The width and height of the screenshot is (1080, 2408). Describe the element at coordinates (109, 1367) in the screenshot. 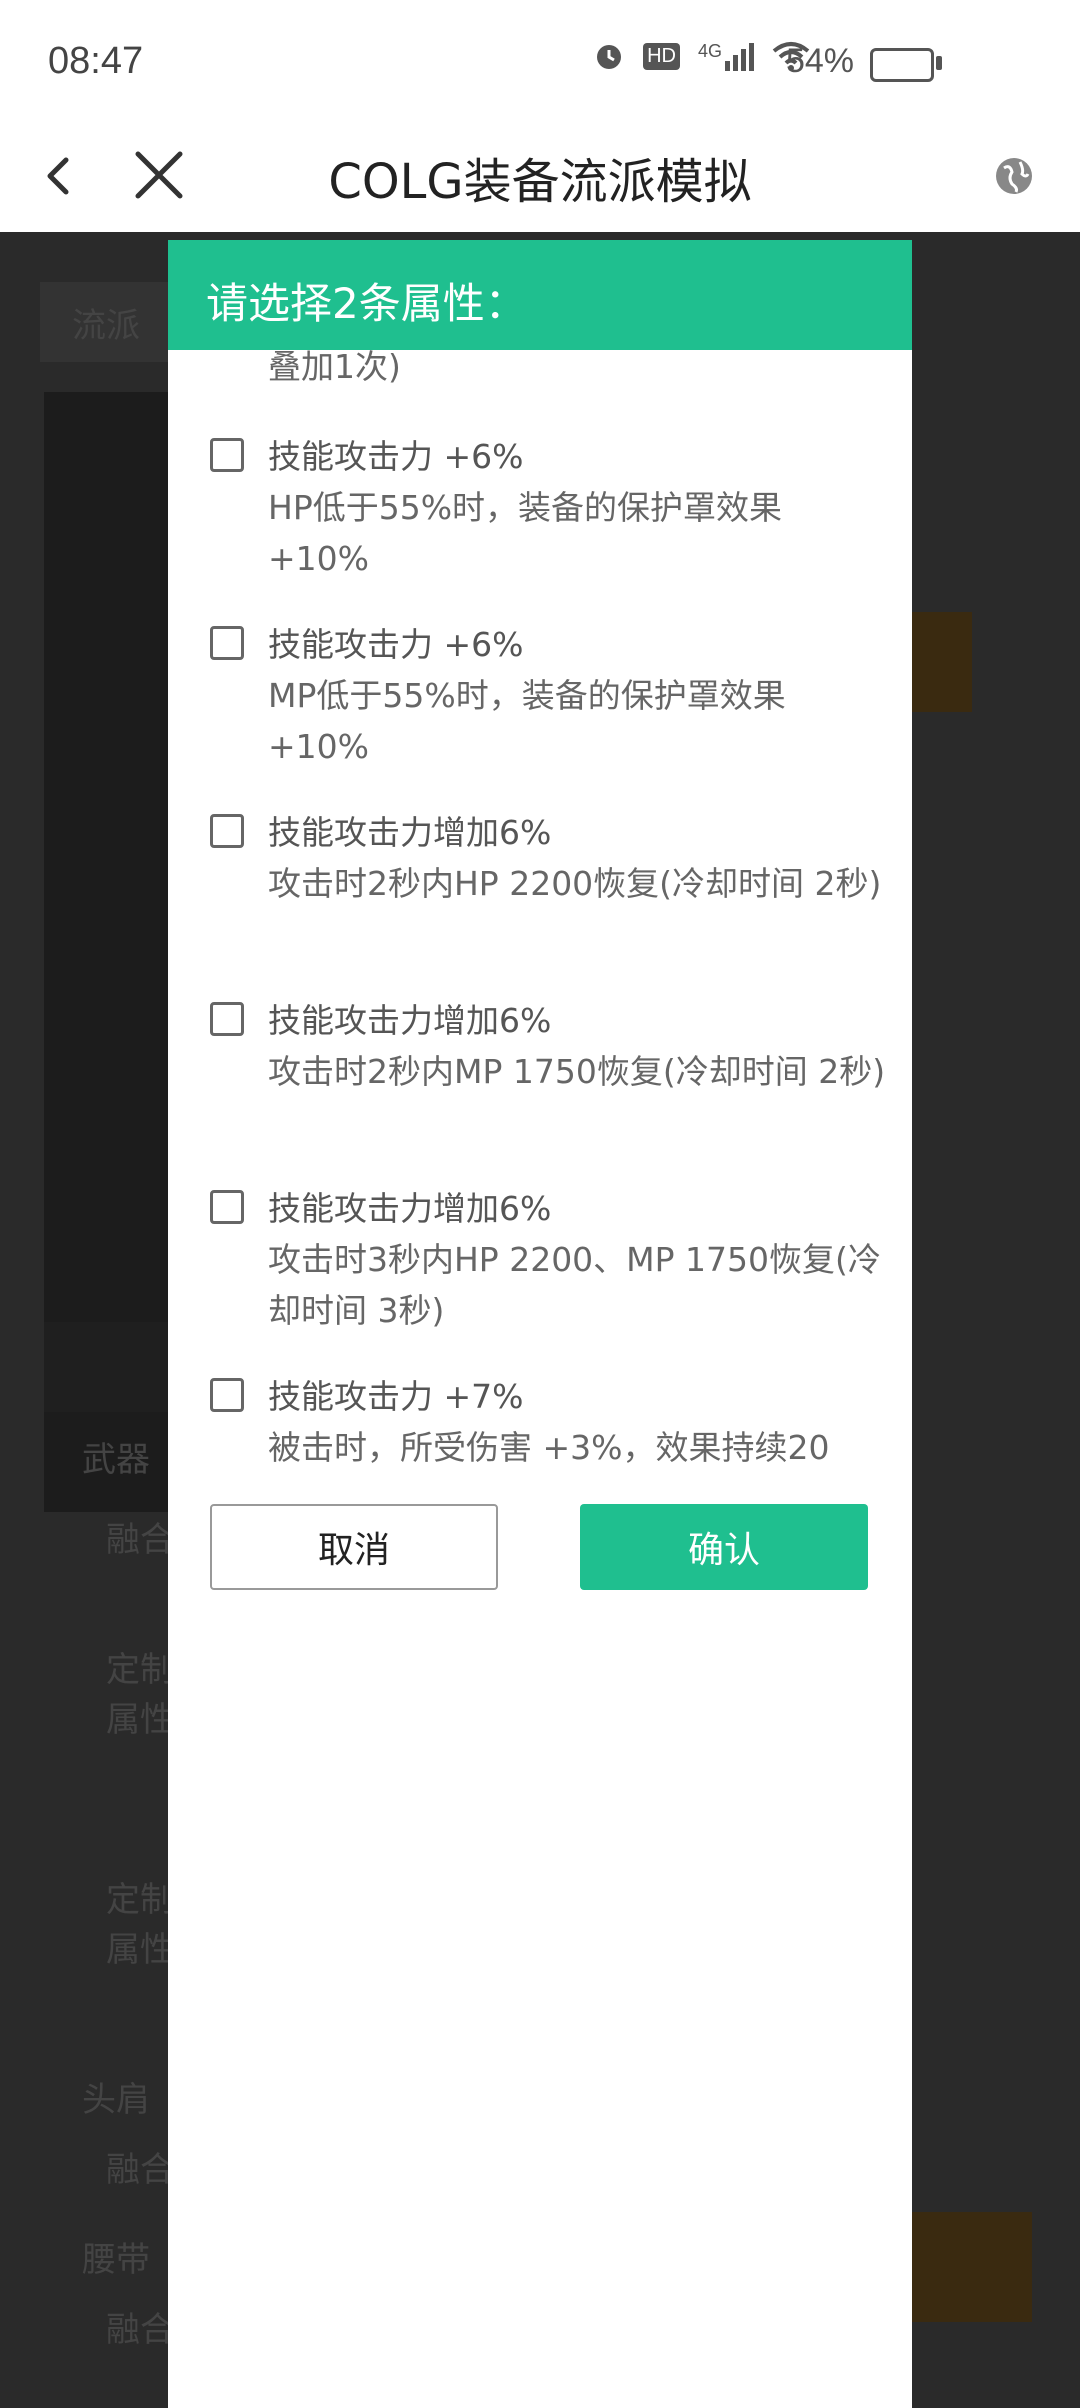

I see `bg-block` at that location.